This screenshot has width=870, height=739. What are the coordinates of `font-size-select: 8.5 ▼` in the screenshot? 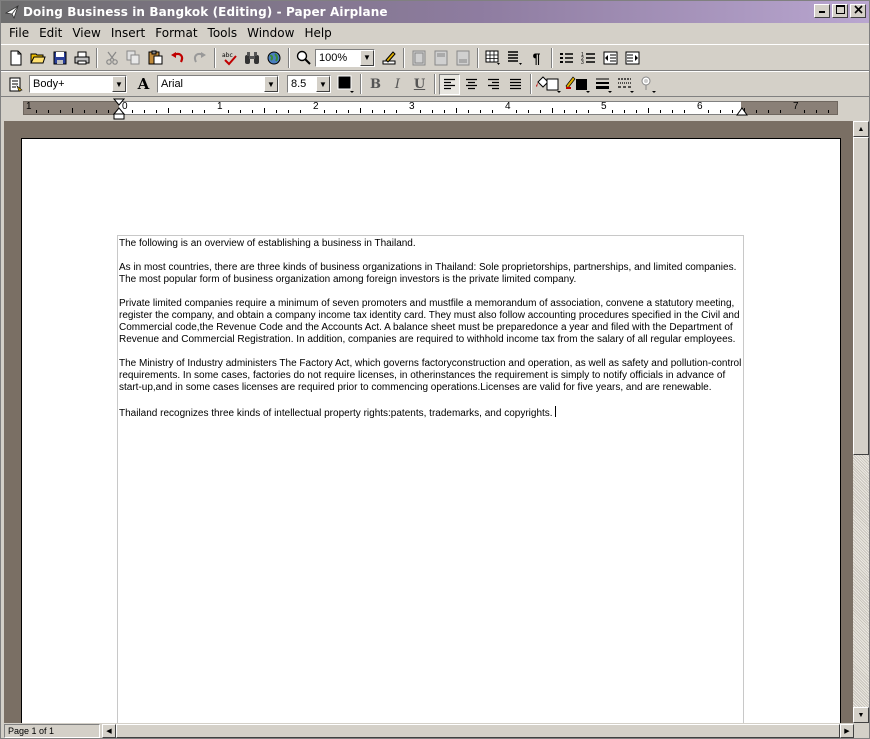 It's located at (309, 84).